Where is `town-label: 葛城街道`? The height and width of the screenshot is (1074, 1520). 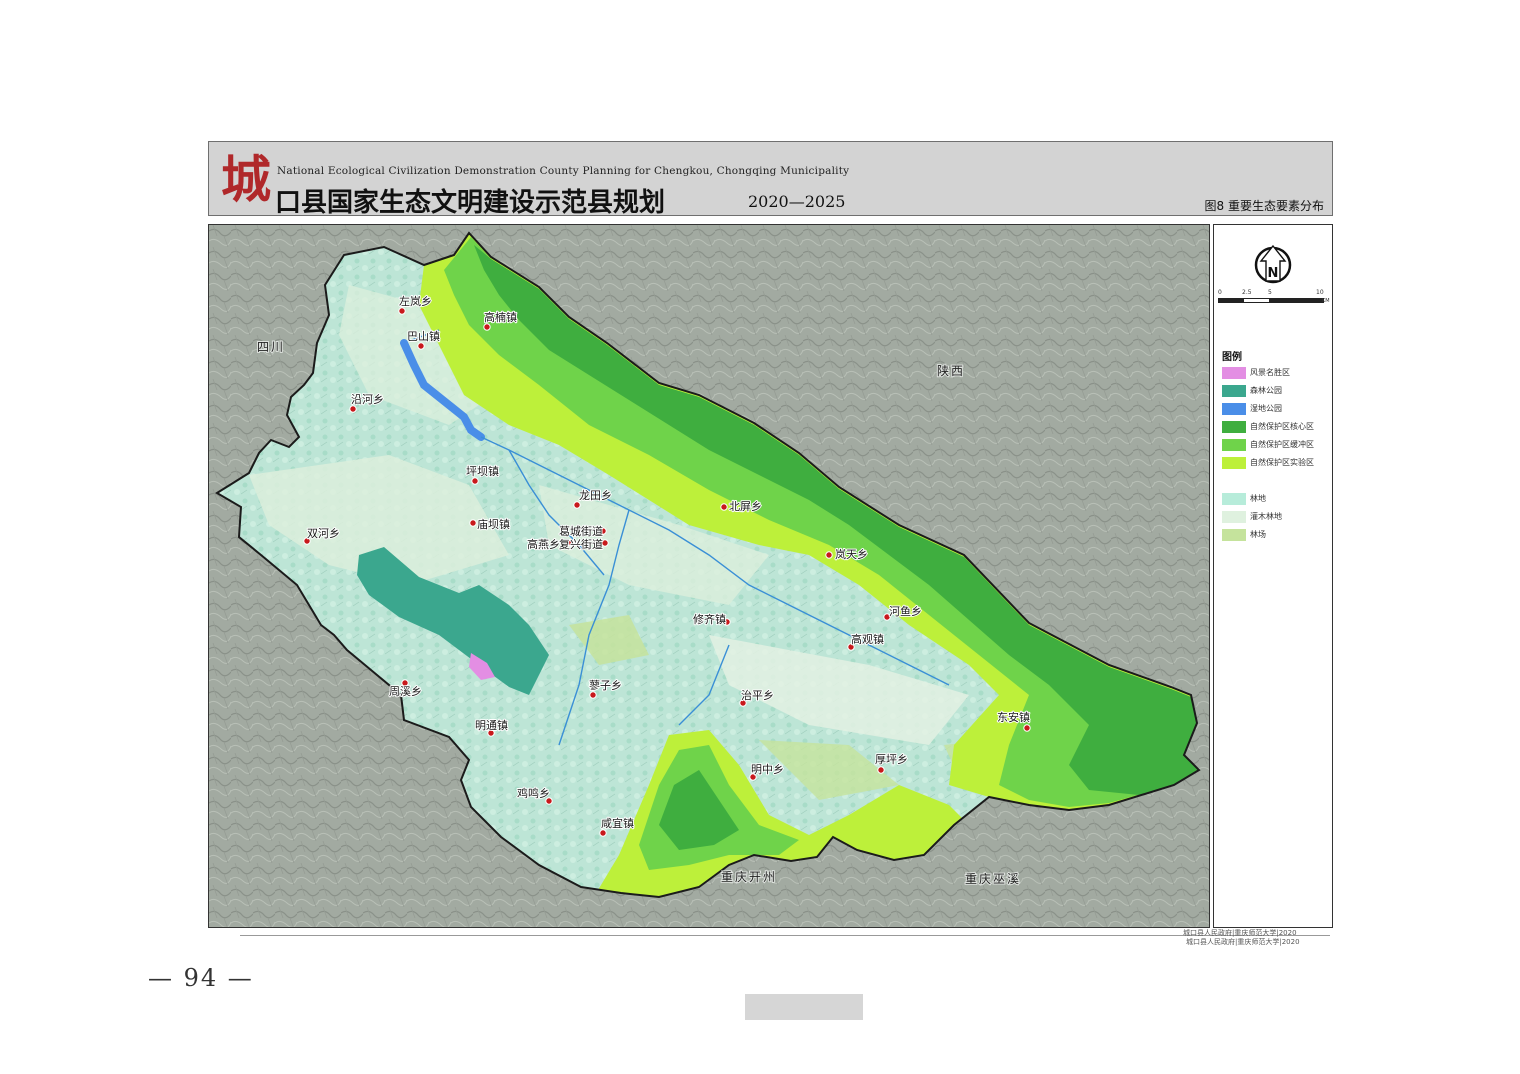
town-label: 葛城街道 is located at coordinates (581, 531).